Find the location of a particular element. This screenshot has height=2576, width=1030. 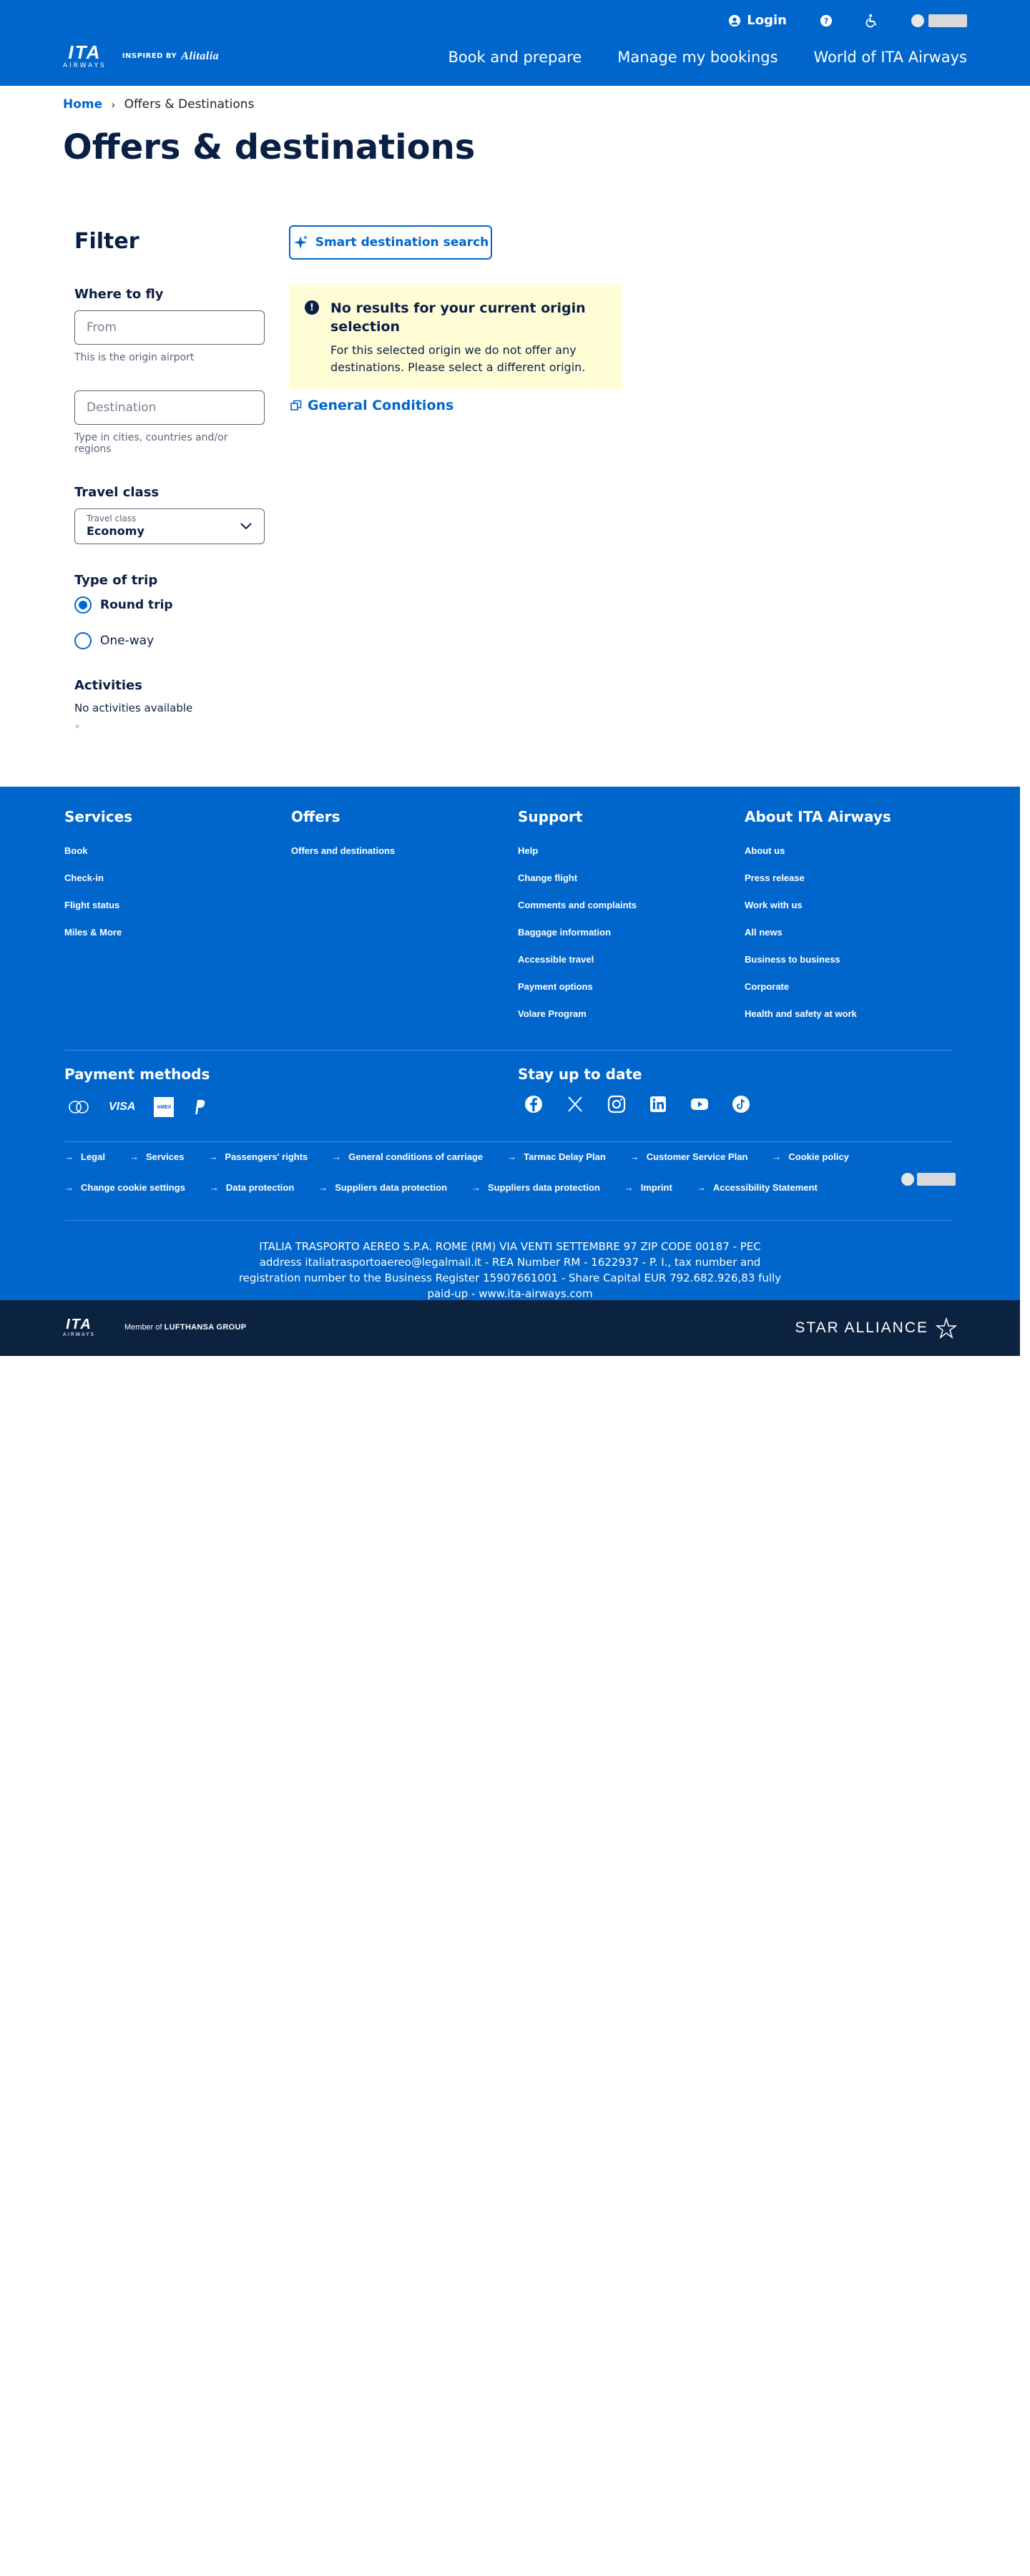

legal-link: → General conditions of carriage is located at coordinates (407, 1156).